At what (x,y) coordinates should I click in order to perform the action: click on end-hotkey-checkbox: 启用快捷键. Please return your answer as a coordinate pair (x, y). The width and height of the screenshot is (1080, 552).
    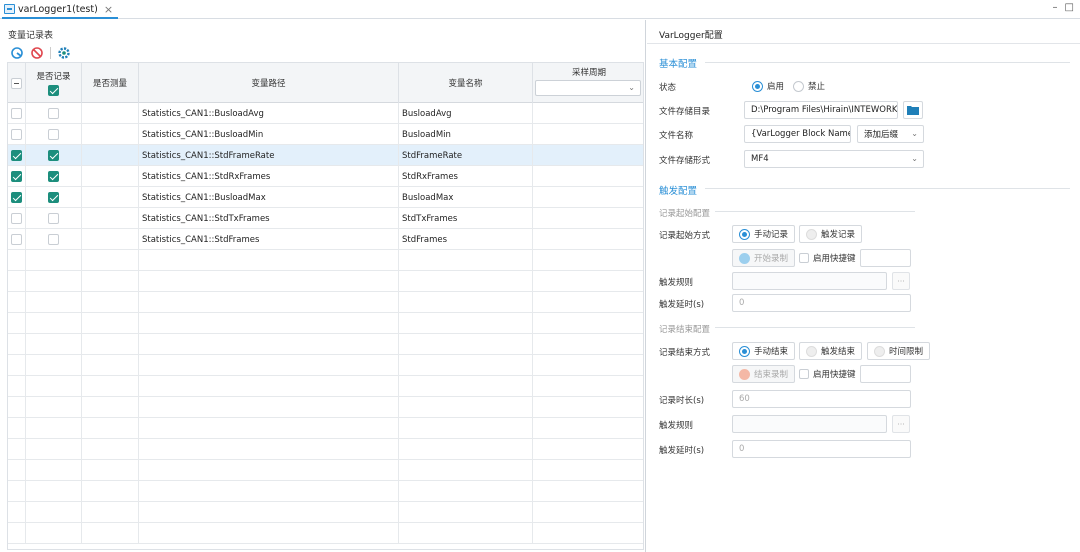
    Looking at the image, I should click on (827, 374).